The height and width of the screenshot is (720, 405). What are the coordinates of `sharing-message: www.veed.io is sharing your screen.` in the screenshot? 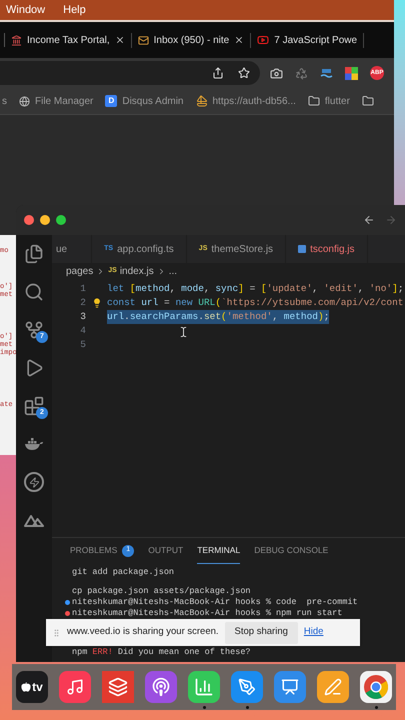 It's located at (143, 632).